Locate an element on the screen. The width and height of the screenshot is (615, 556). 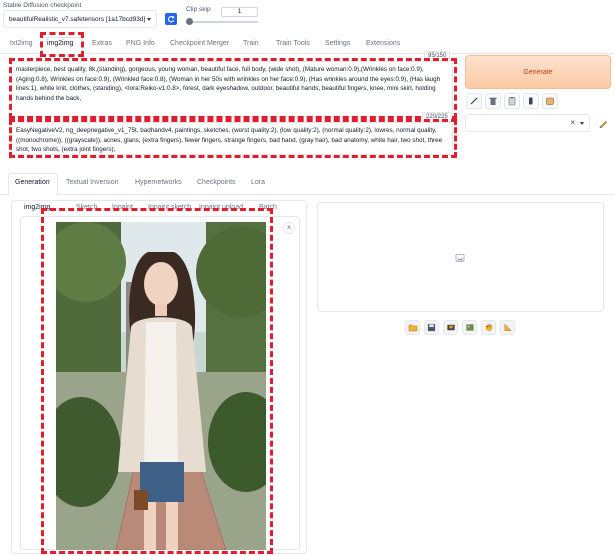
tab-extensions: Extensions is located at coordinates (383, 43).